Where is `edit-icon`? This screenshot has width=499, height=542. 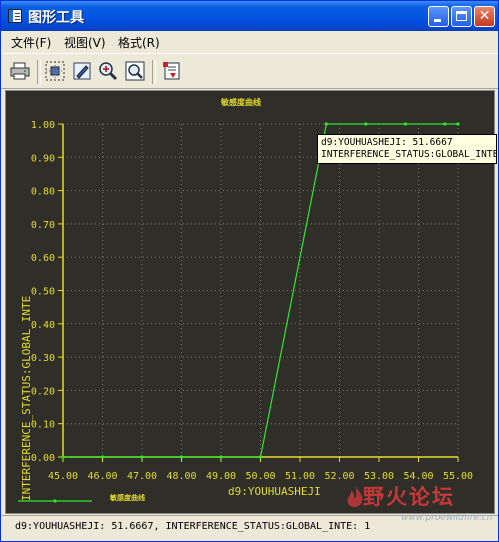
edit-icon is located at coordinates (82, 71).